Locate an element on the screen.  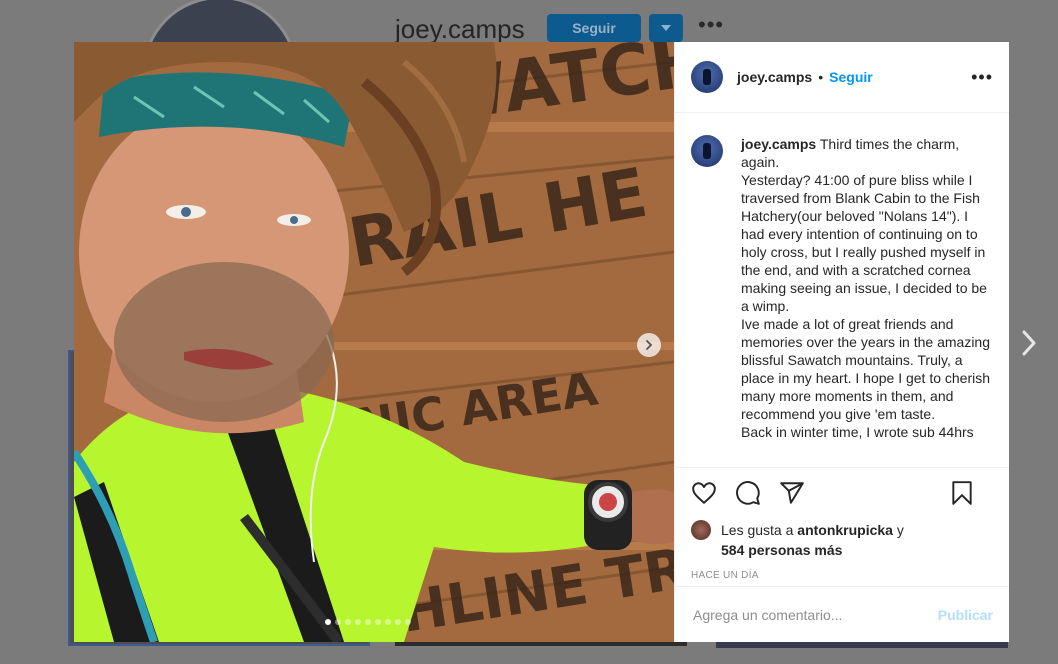
post-header: joey.camps • Seguir ••• is located at coordinates (842, 77).